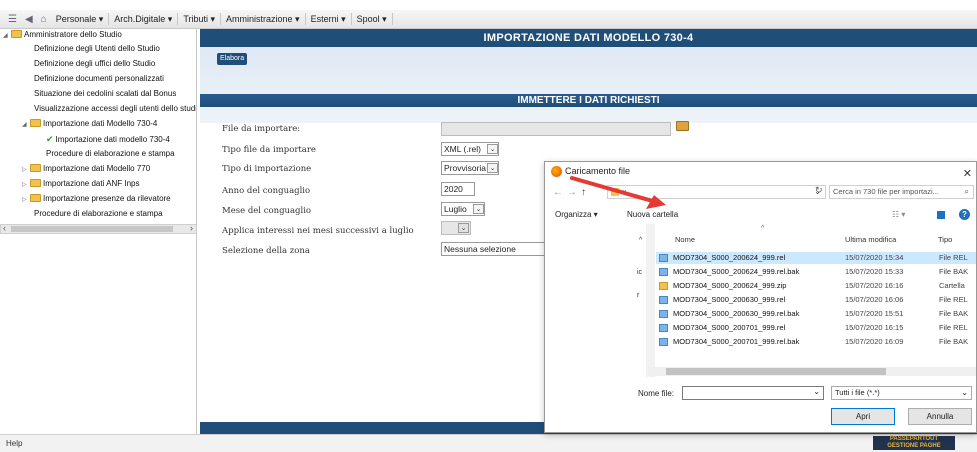  I want to click on open-button: Apri, so click(863, 416).